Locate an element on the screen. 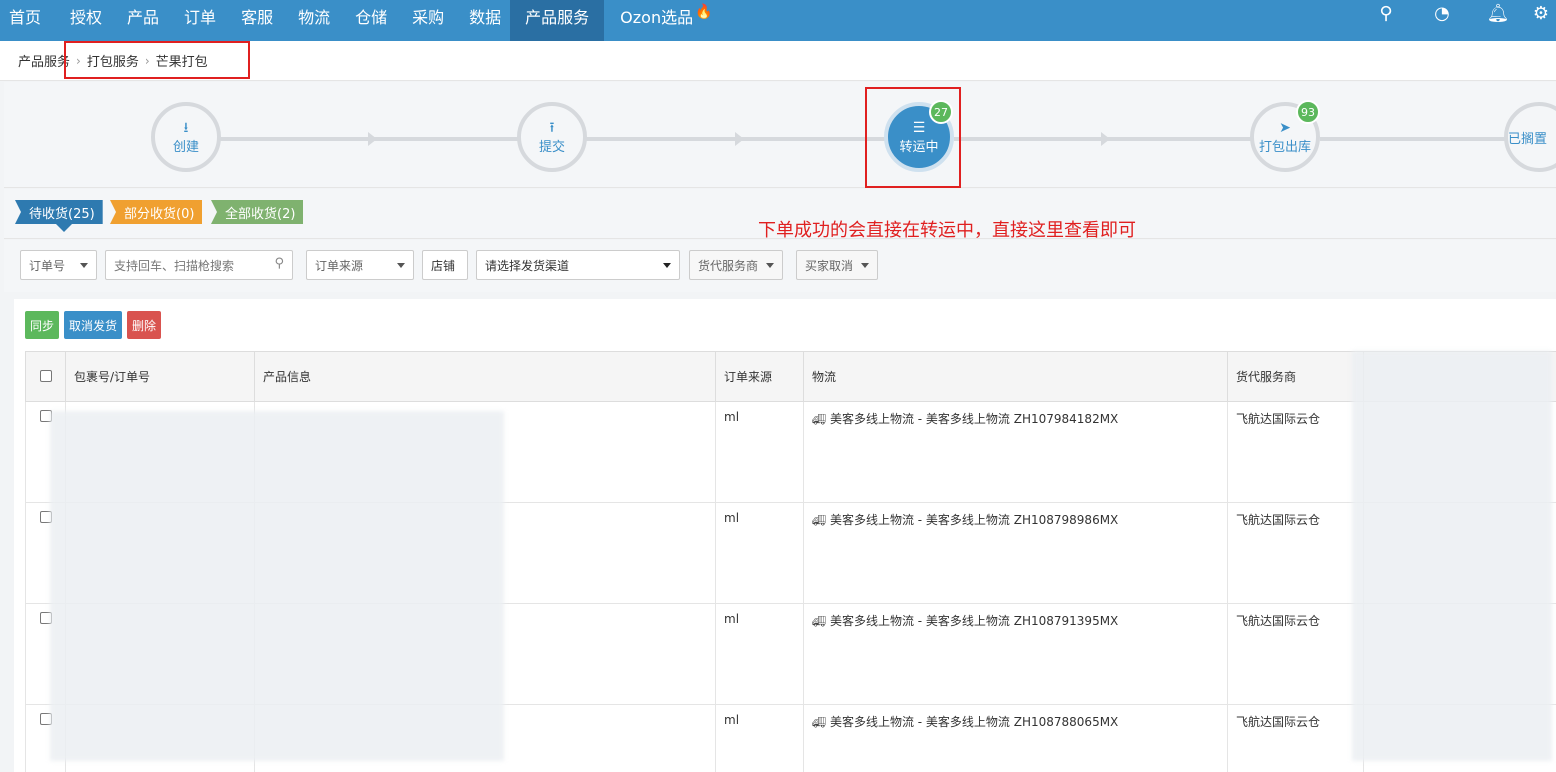 The image size is (1556, 772). logistics-cell: 🚚︎ 美客多线上物流 - 美客多线上物流 ZH108791395MX is located at coordinates (1015, 654).